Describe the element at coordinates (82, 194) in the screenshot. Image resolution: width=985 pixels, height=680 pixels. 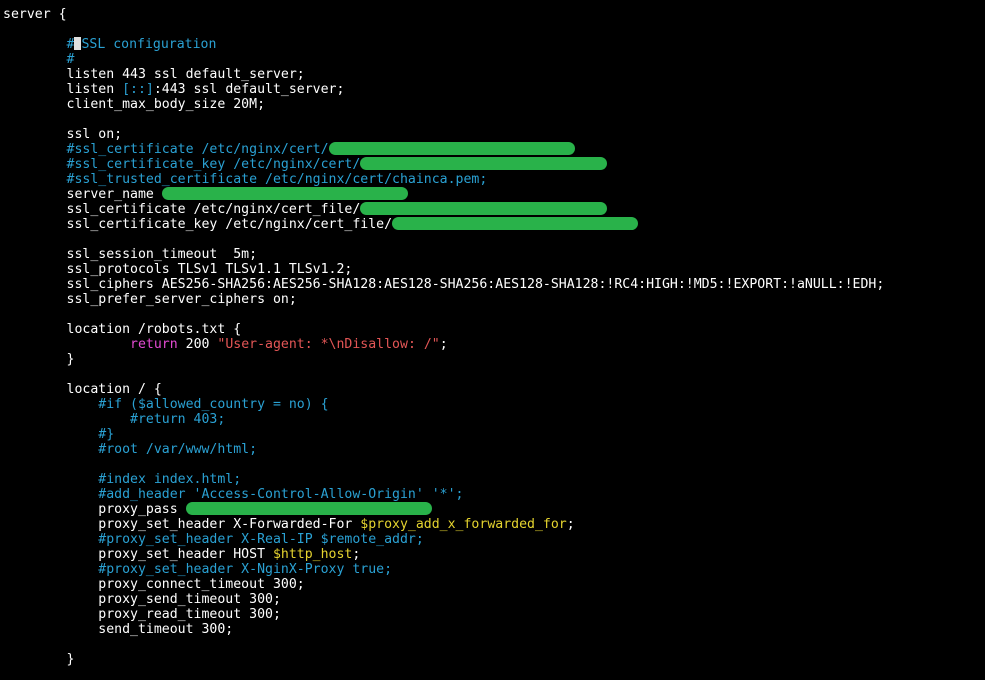
I see `code-token: server_name` at that location.